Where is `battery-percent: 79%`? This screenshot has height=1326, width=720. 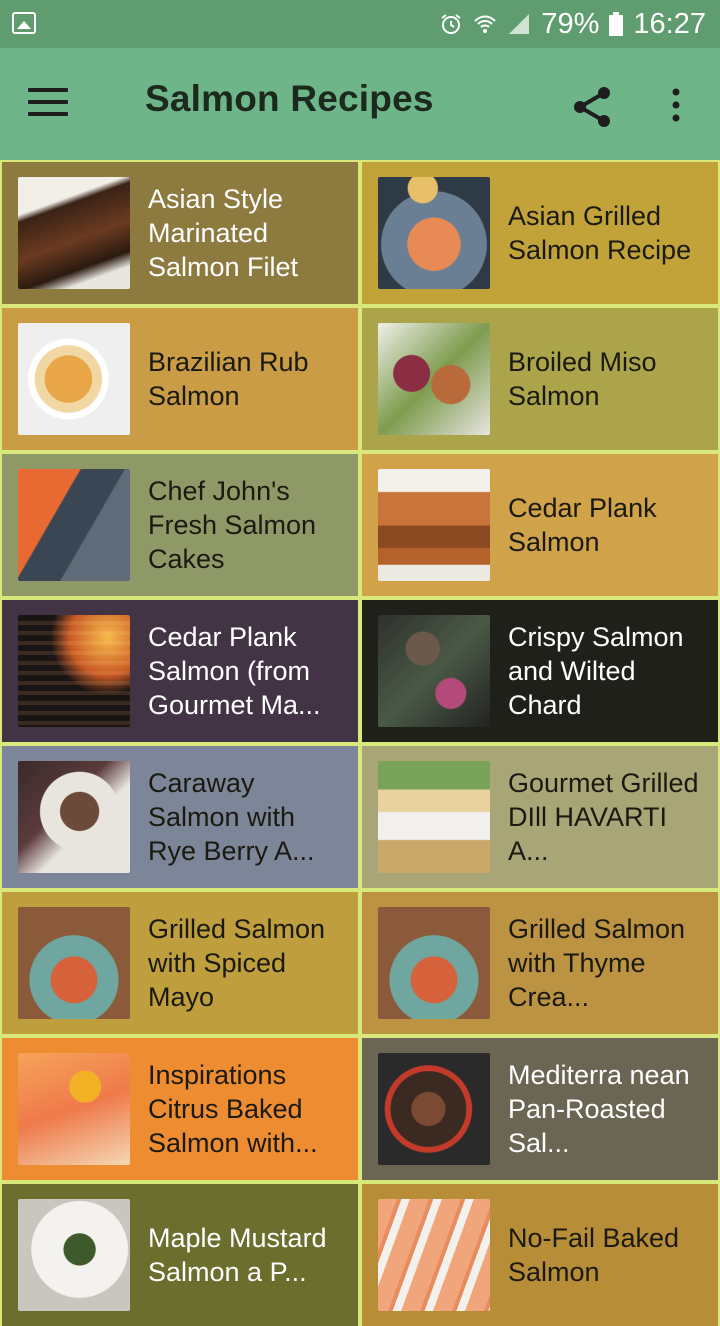
battery-percent: 79% is located at coordinates (570, 23).